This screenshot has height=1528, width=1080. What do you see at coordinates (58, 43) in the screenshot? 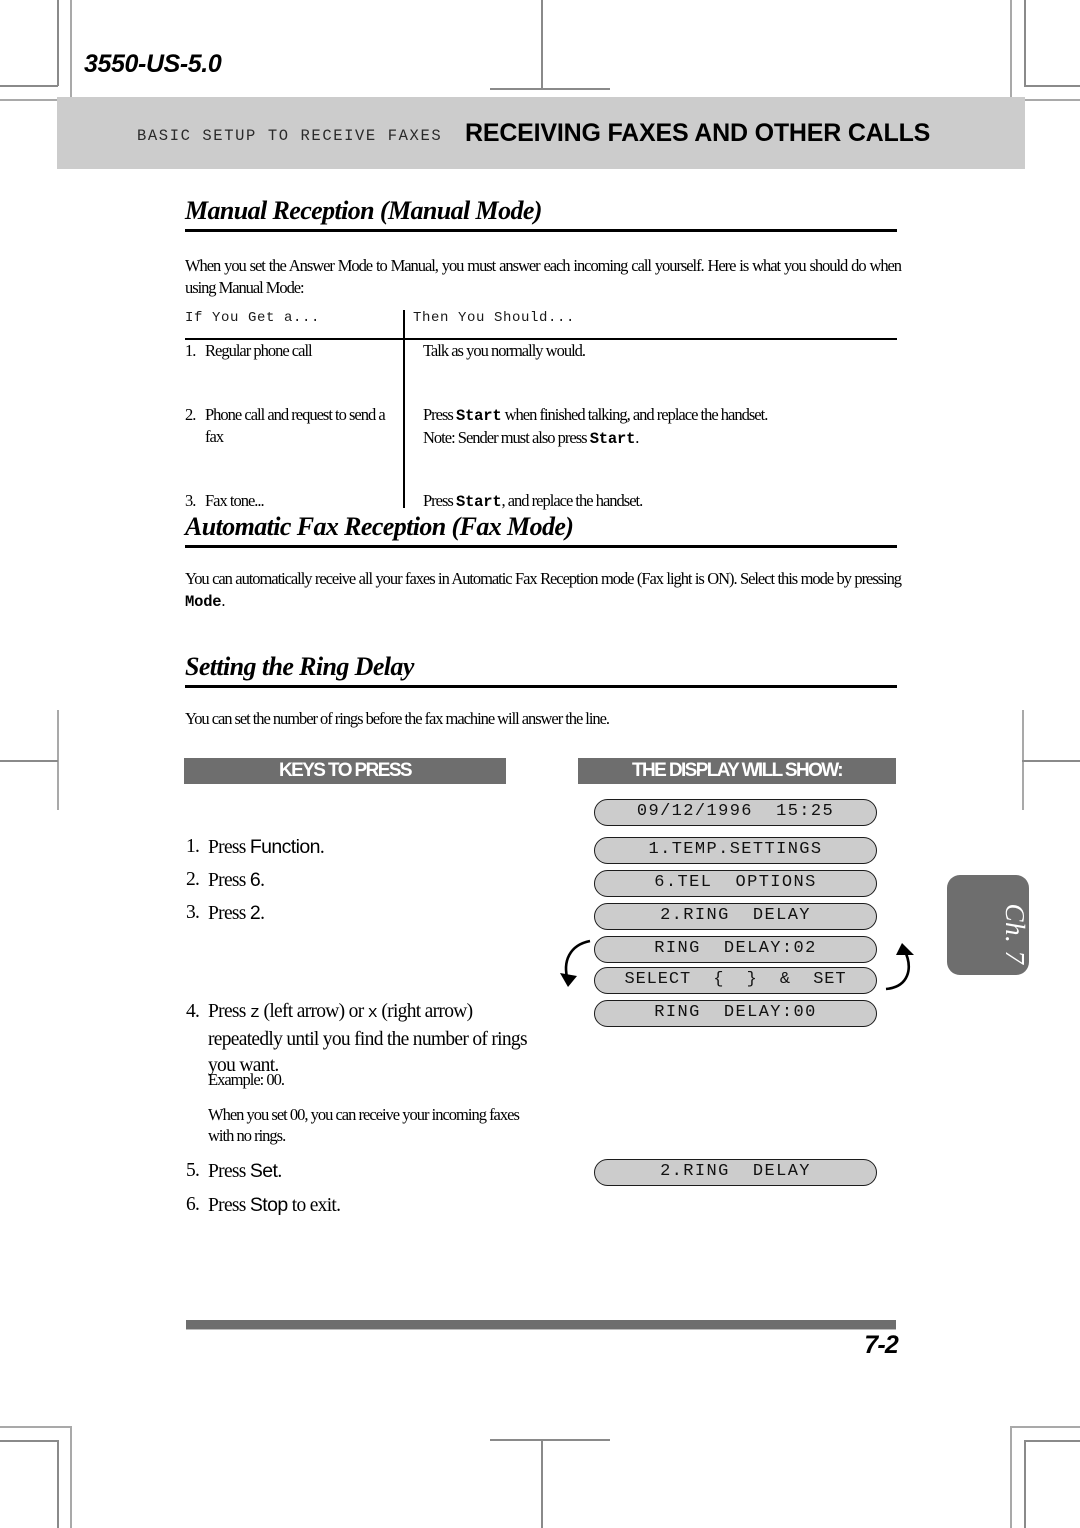
I see `trim-mark-top-left-vertical` at bounding box center [58, 43].